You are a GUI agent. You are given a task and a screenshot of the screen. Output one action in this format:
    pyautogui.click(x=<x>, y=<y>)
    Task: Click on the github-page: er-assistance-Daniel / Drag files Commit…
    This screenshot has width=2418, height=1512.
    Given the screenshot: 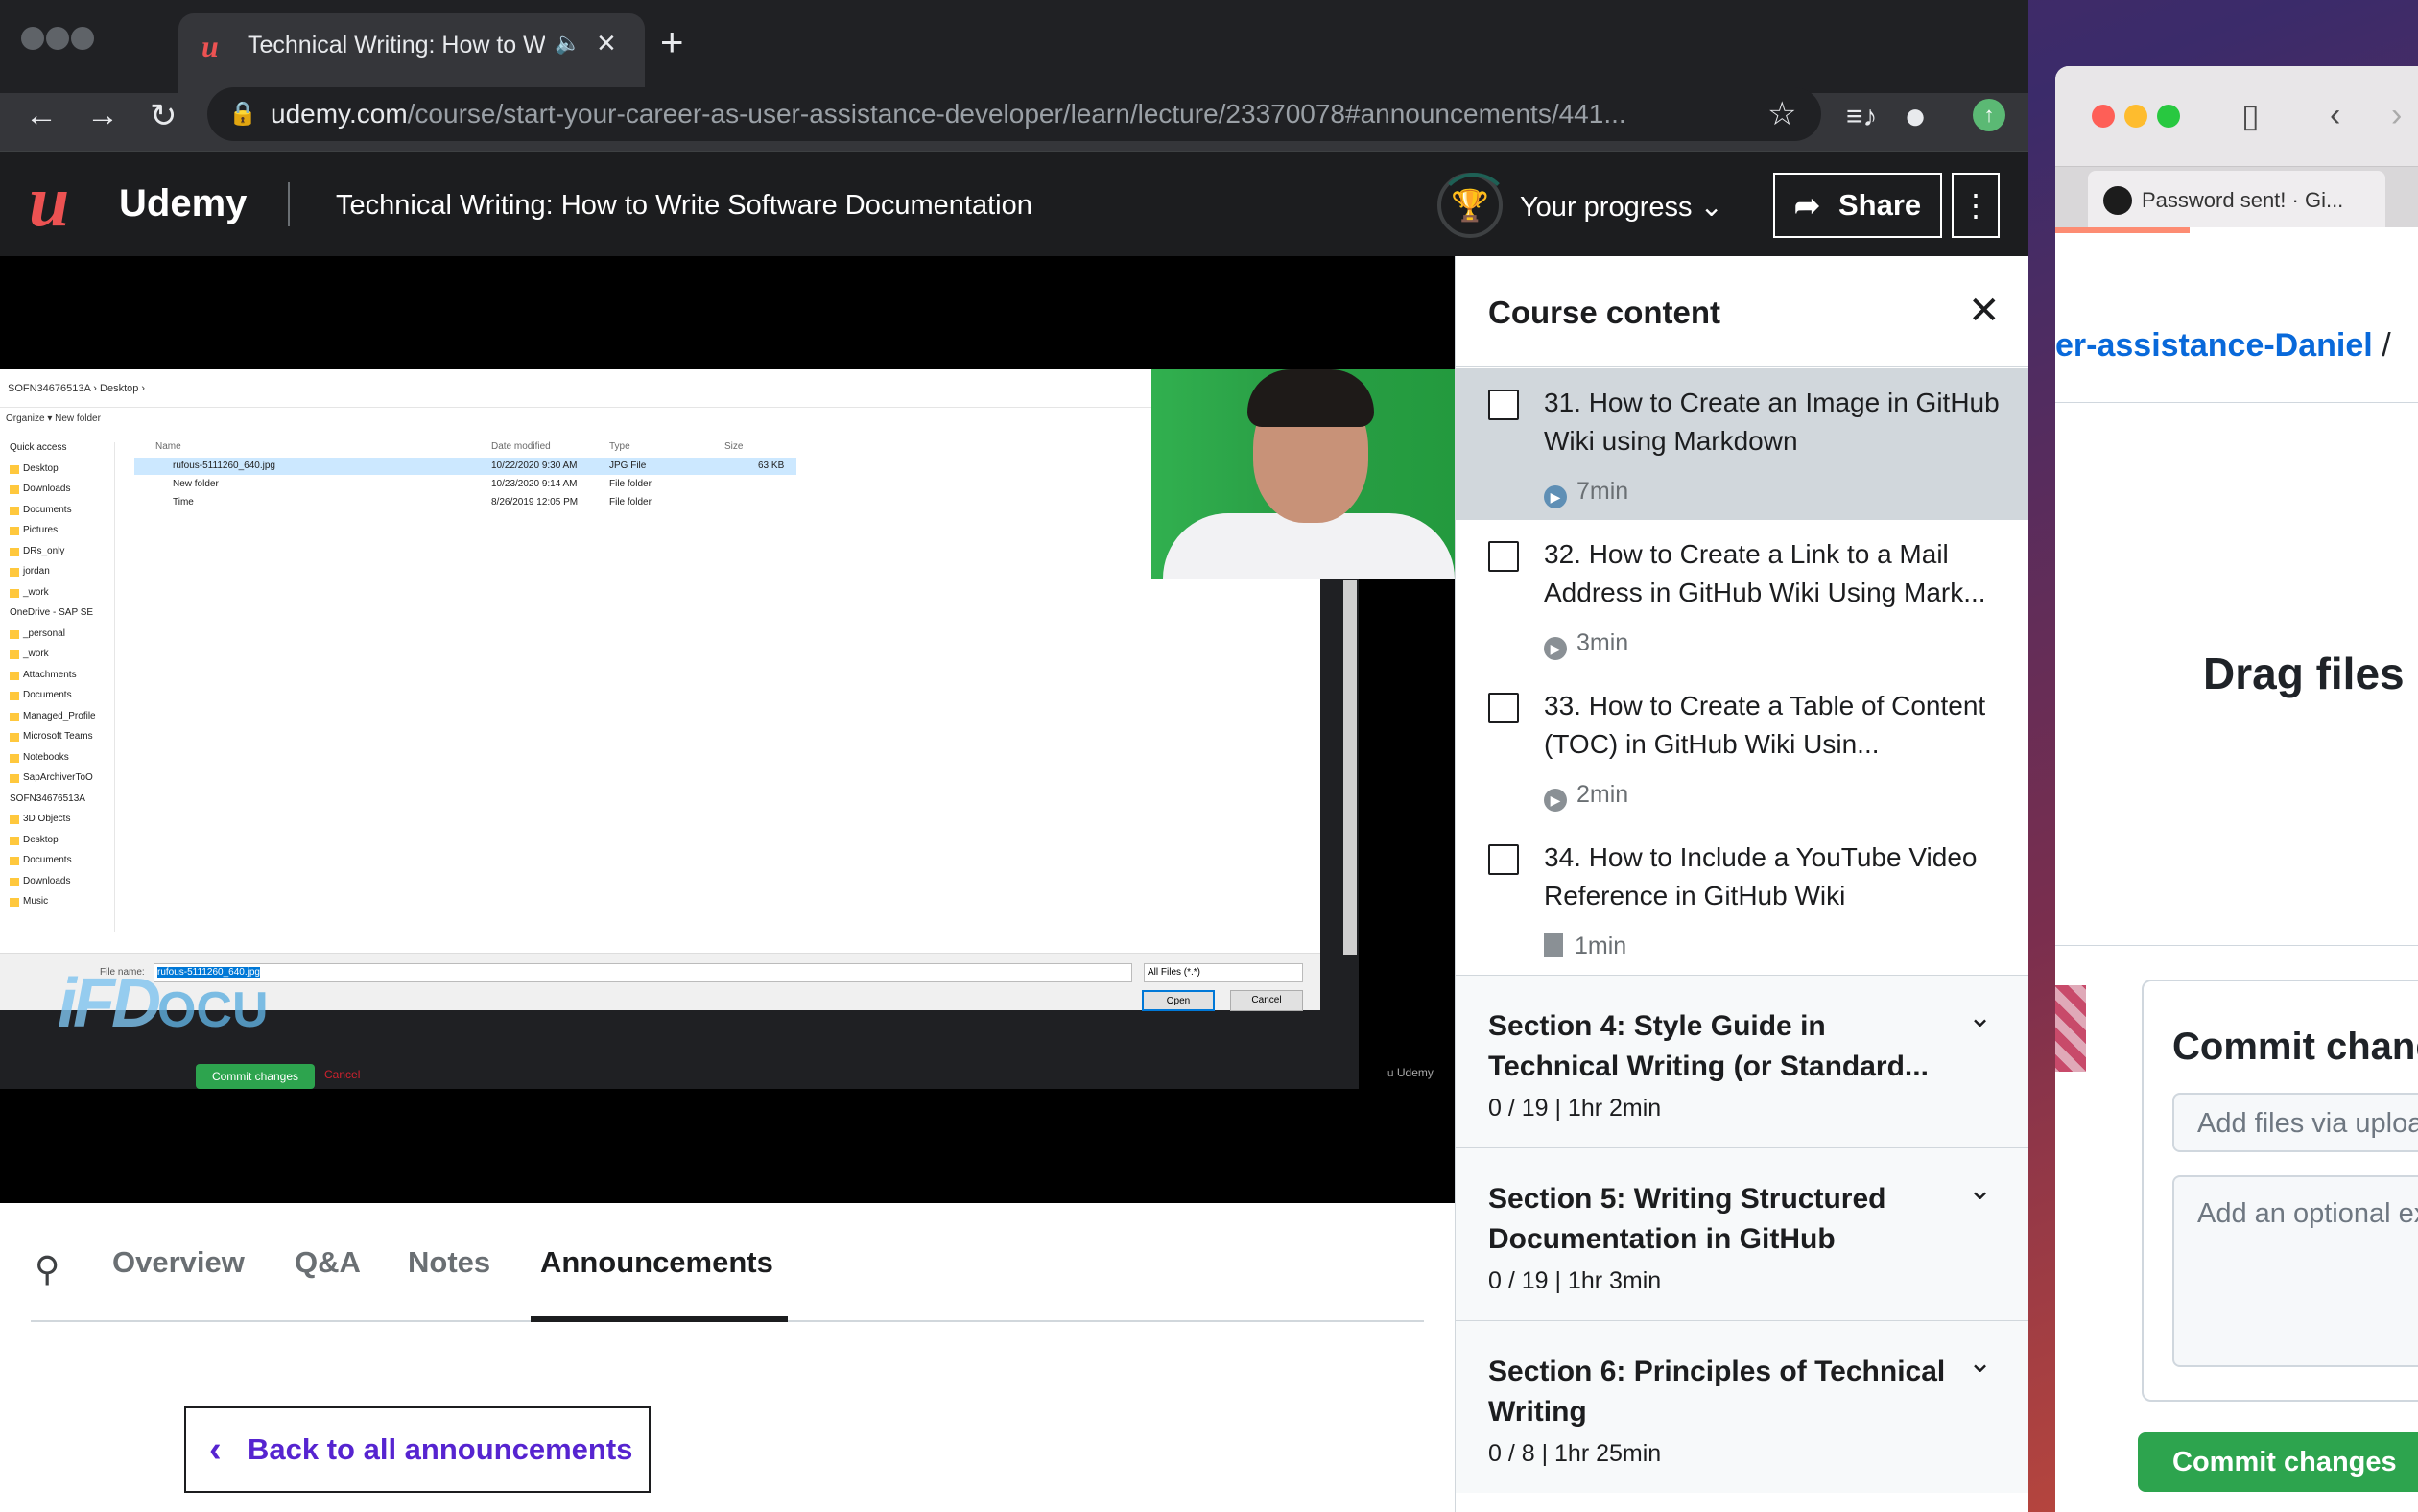 What is the action you would take?
    pyautogui.click(x=2237, y=869)
    